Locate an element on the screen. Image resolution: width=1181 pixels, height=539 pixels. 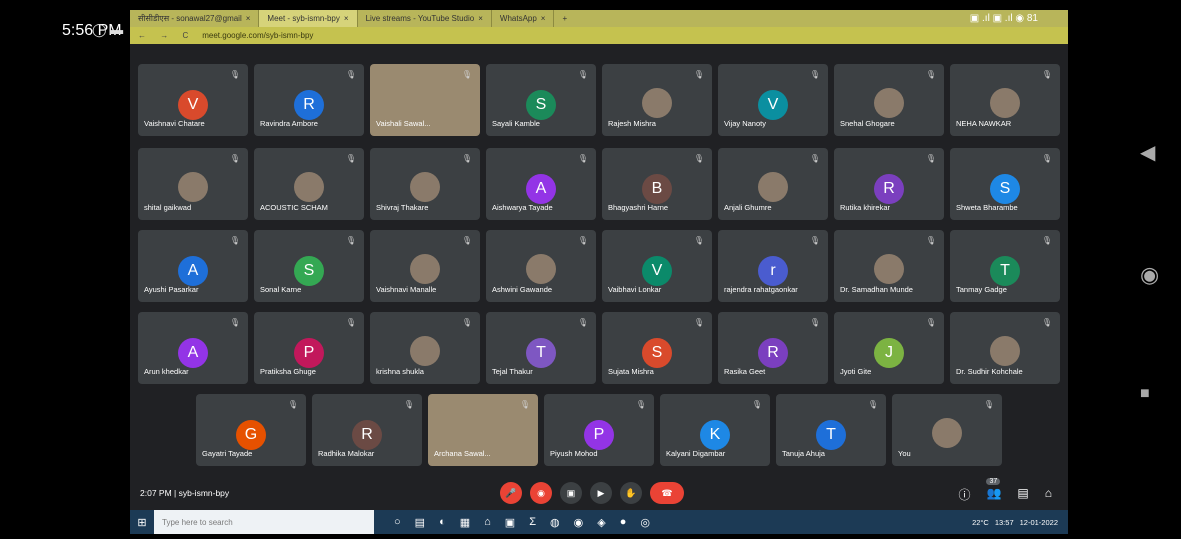
camera-toggle-button: ◉ is located at coordinates (541, 493).